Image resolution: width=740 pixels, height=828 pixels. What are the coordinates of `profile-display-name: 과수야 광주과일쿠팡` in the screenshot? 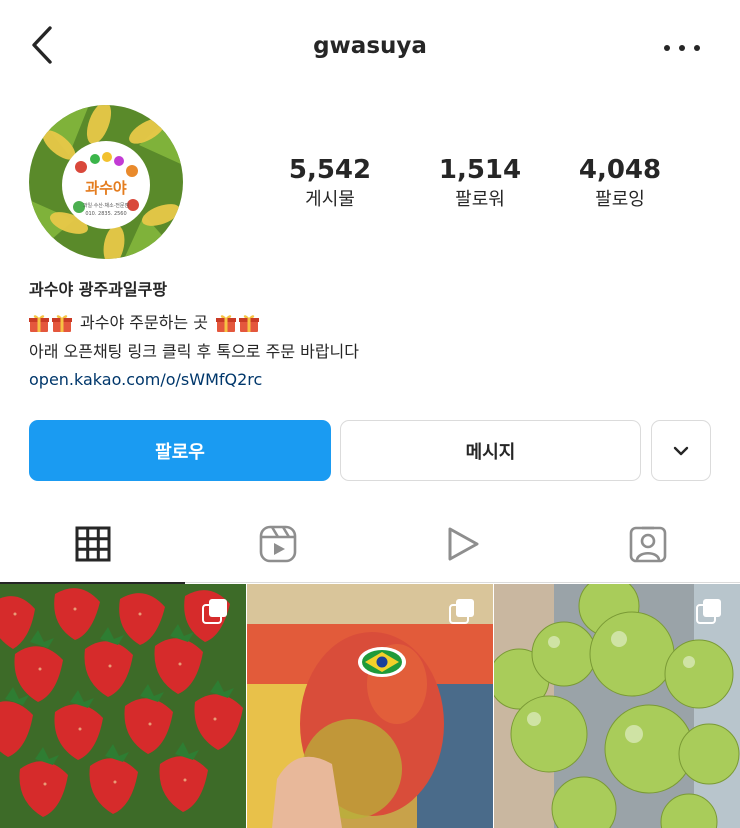 It's located at (98, 289).